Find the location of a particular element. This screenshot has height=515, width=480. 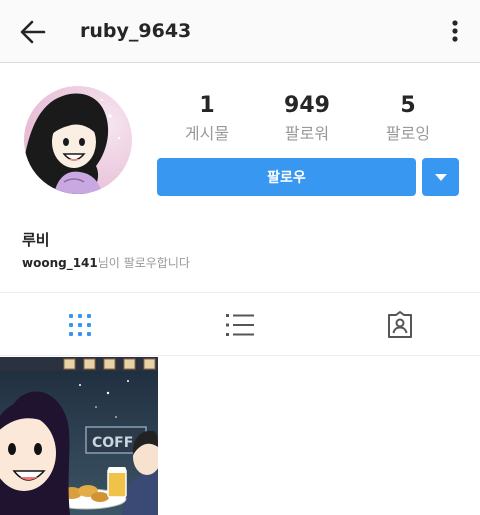

more-vertical-icon is located at coordinates (455, 31).